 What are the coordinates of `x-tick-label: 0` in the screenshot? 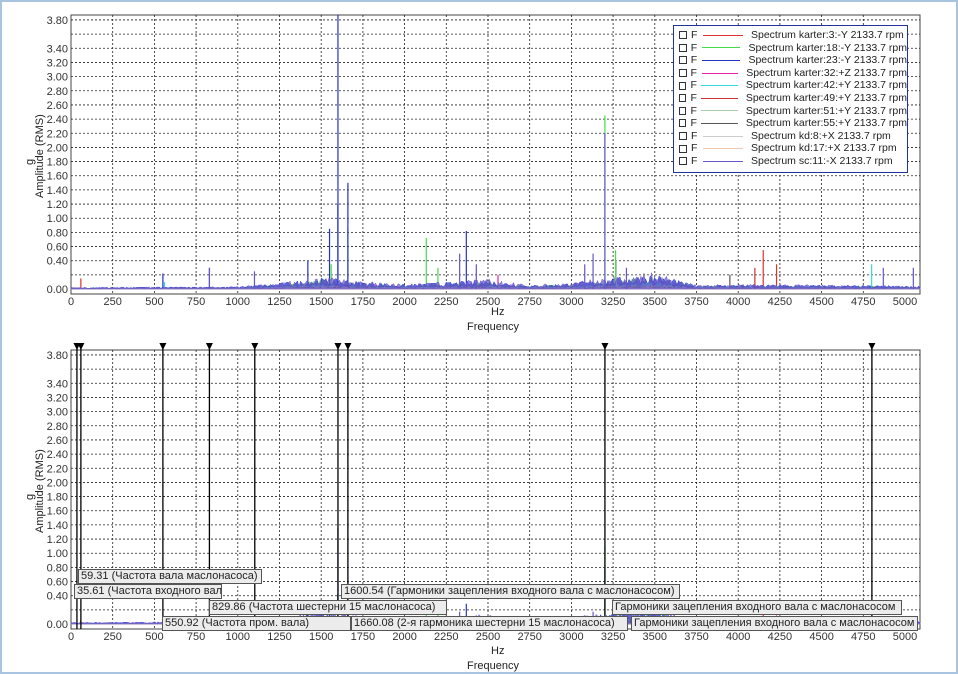 It's located at (71, 637).